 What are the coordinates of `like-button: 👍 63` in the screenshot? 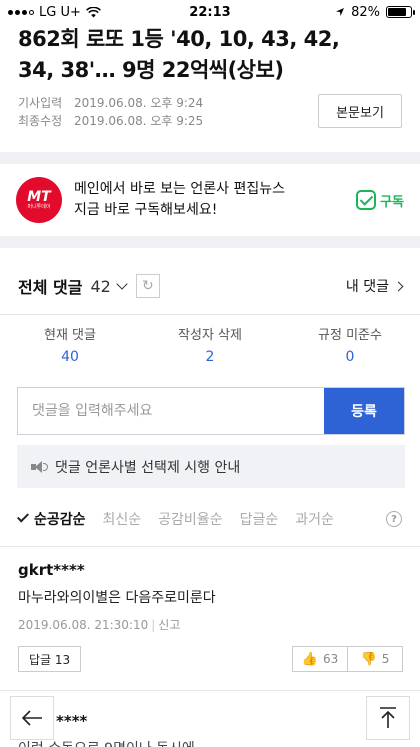 It's located at (320, 659).